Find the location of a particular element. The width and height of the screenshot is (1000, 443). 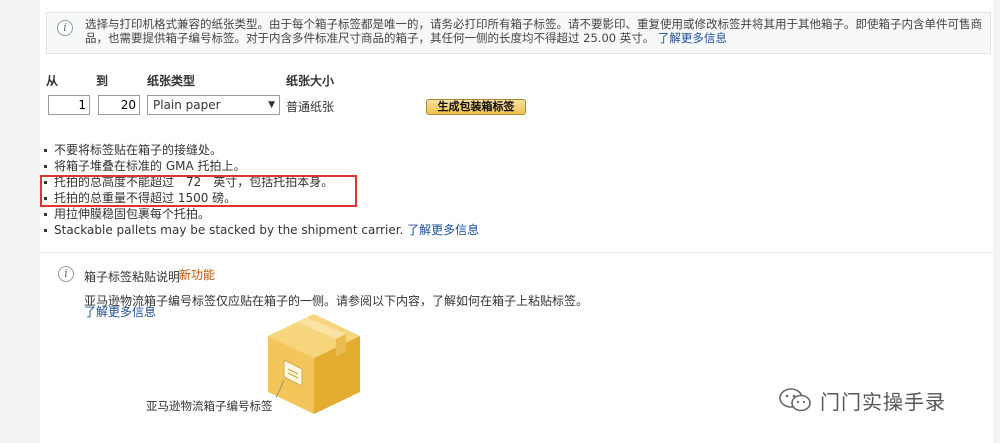

list-item: 用拉伸膜稳固包裹每个托拍。 is located at coordinates (394, 214).